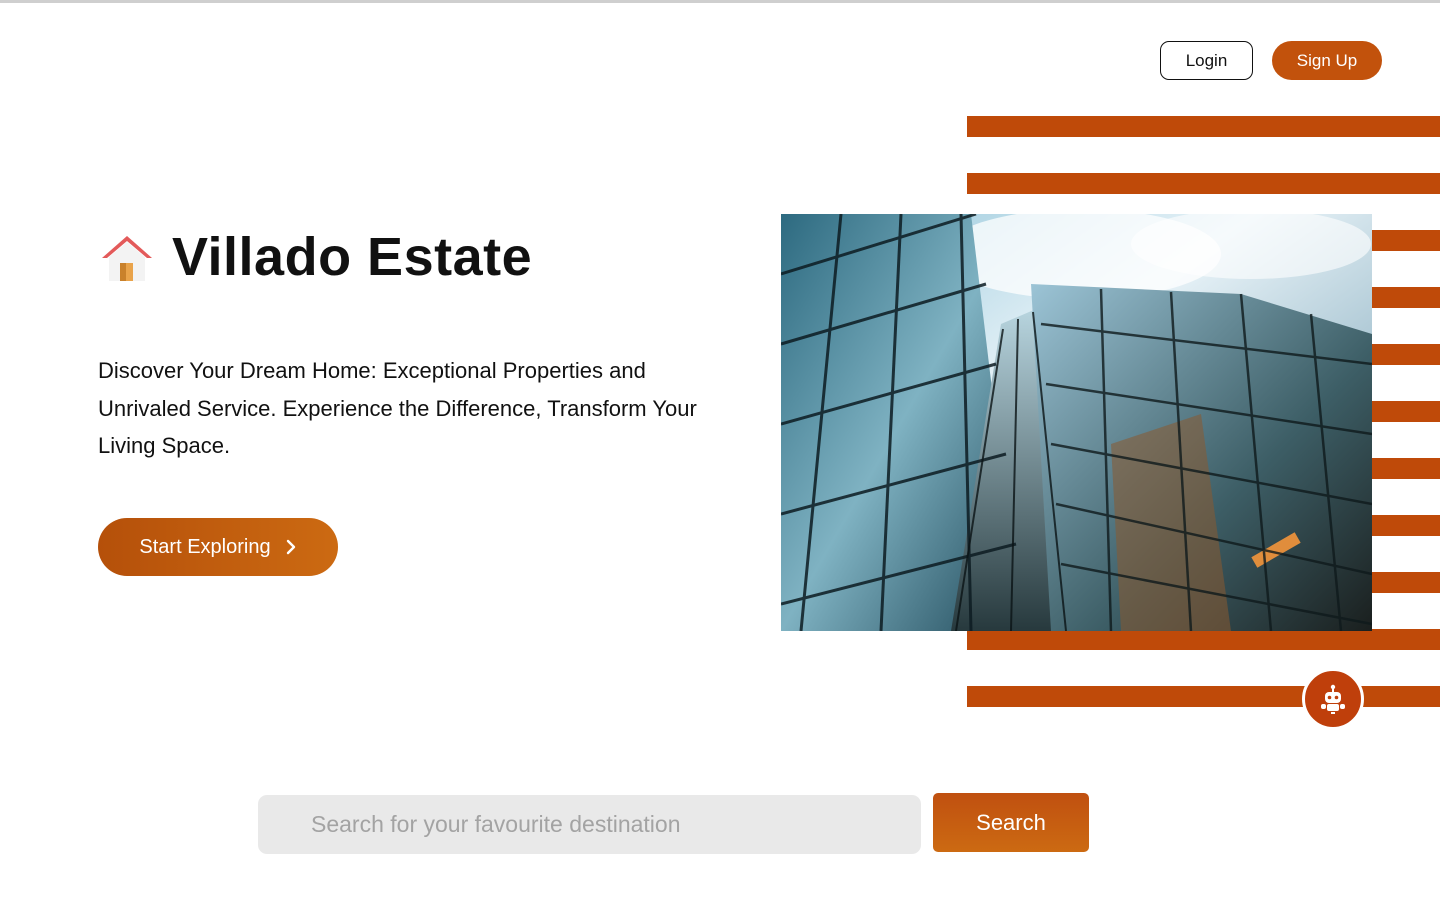 The image size is (1440, 913). What do you see at coordinates (205, 546) in the screenshot?
I see `start-exploring-label: Start Exploring` at bounding box center [205, 546].